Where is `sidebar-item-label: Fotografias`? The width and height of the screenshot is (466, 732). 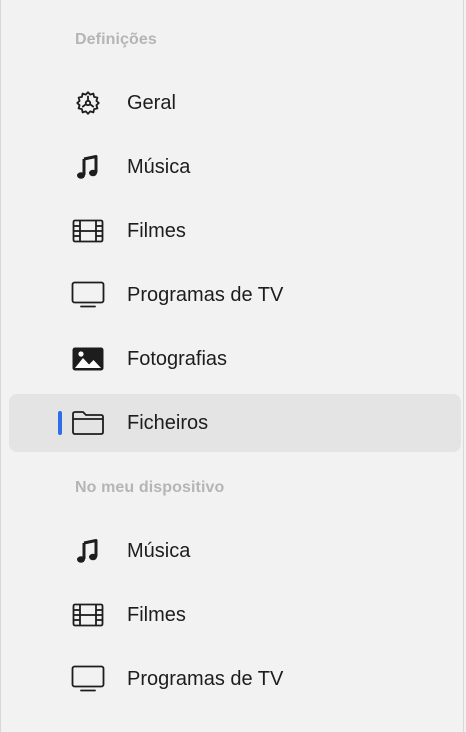
sidebar-item-label: Fotografias is located at coordinates (177, 359).